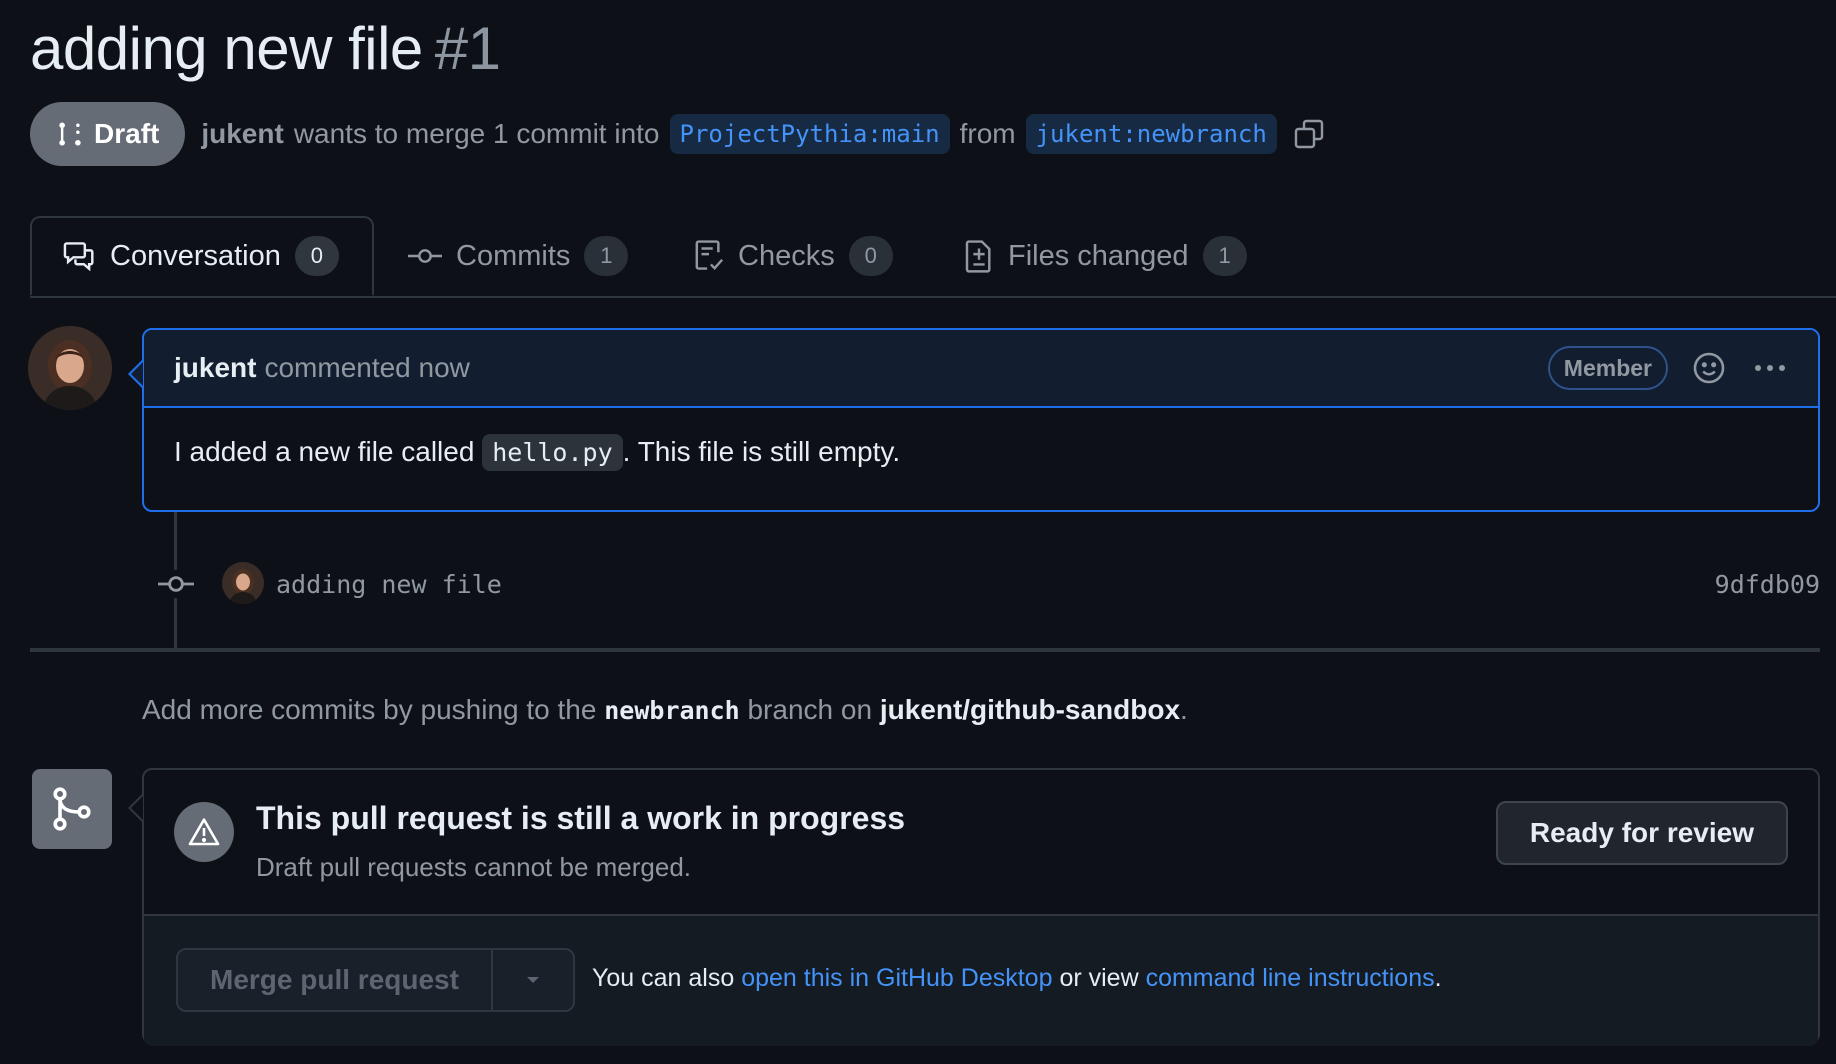 Image resolution: width=1836 pixels, height=1064 pixels. Describe the element at coordinates (242, 134) in the screenshot. I see `pr-author-link: jukent` at that location.